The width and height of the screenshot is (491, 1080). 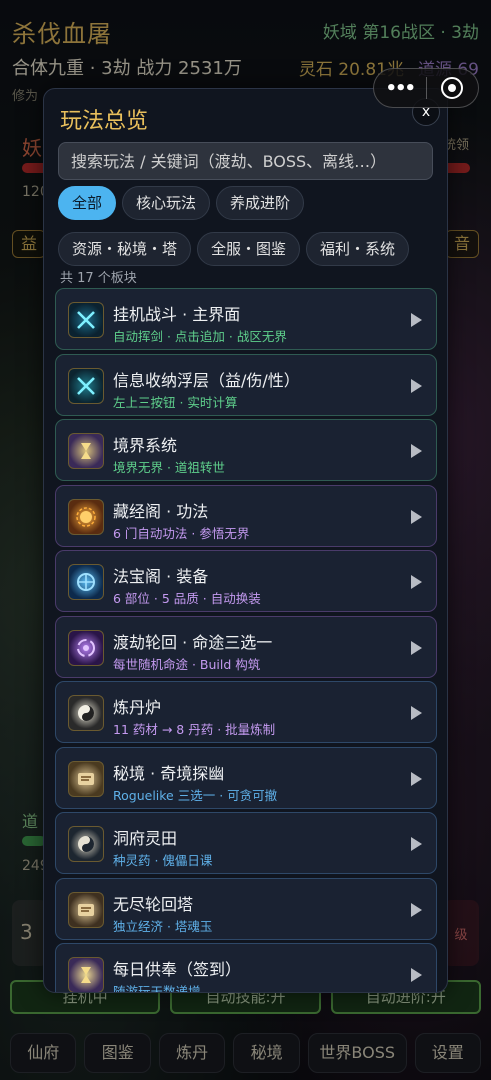 What do you see at coordinates (246, 908) in the screenshot?
I see `list-item: 无尽轮回塔 独立经济 · 塔魂玉` at bounding box center [246, 908].